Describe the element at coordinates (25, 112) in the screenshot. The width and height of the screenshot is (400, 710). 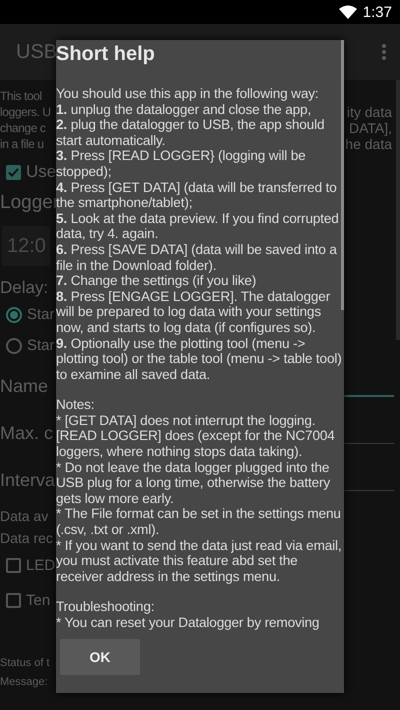
I see `description-text: loggers. U` at that location.